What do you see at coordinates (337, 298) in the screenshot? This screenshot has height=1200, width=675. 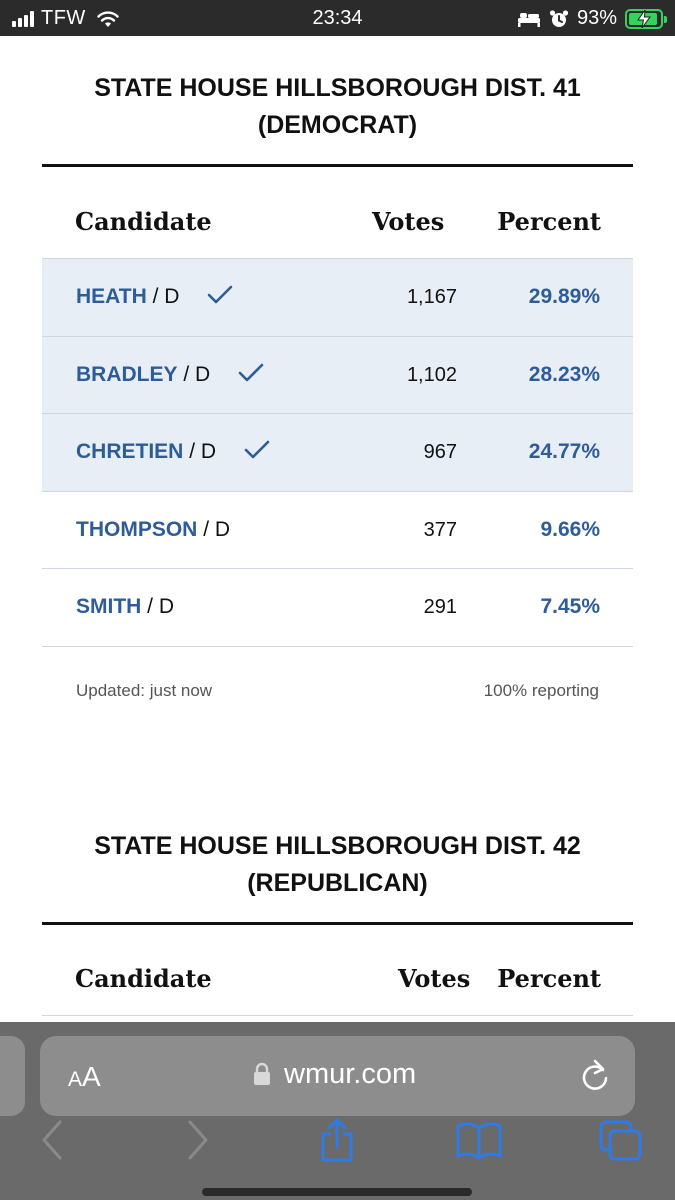 I see `table-row: HEATH / D 1,167 29.89%` at bounding box center [337, 298].